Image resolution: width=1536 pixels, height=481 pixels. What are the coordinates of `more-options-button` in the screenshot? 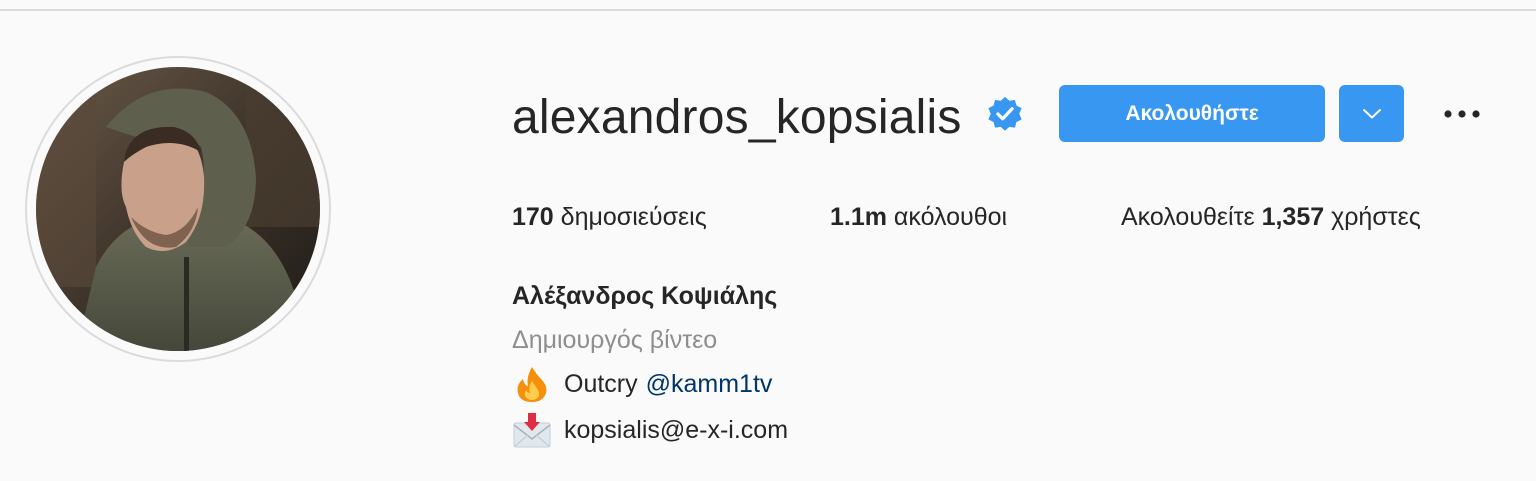 It's located at (1462, 114).